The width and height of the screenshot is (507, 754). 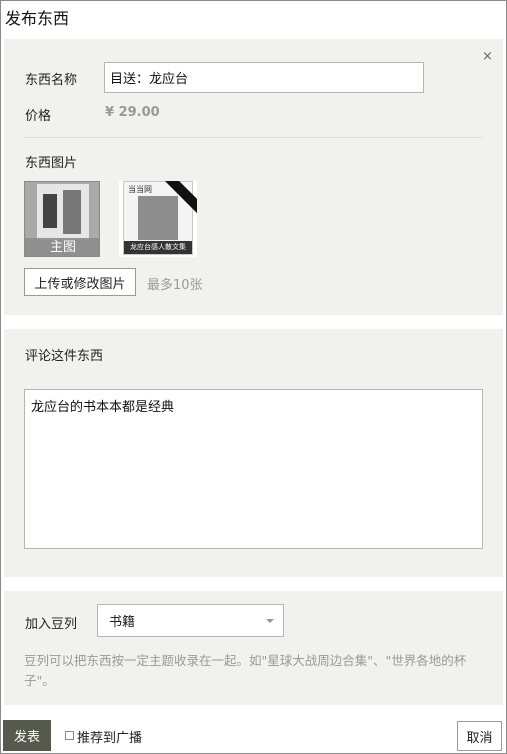 I want to click on doulist-selected-value: 书籍, so click(x=122, y=622).